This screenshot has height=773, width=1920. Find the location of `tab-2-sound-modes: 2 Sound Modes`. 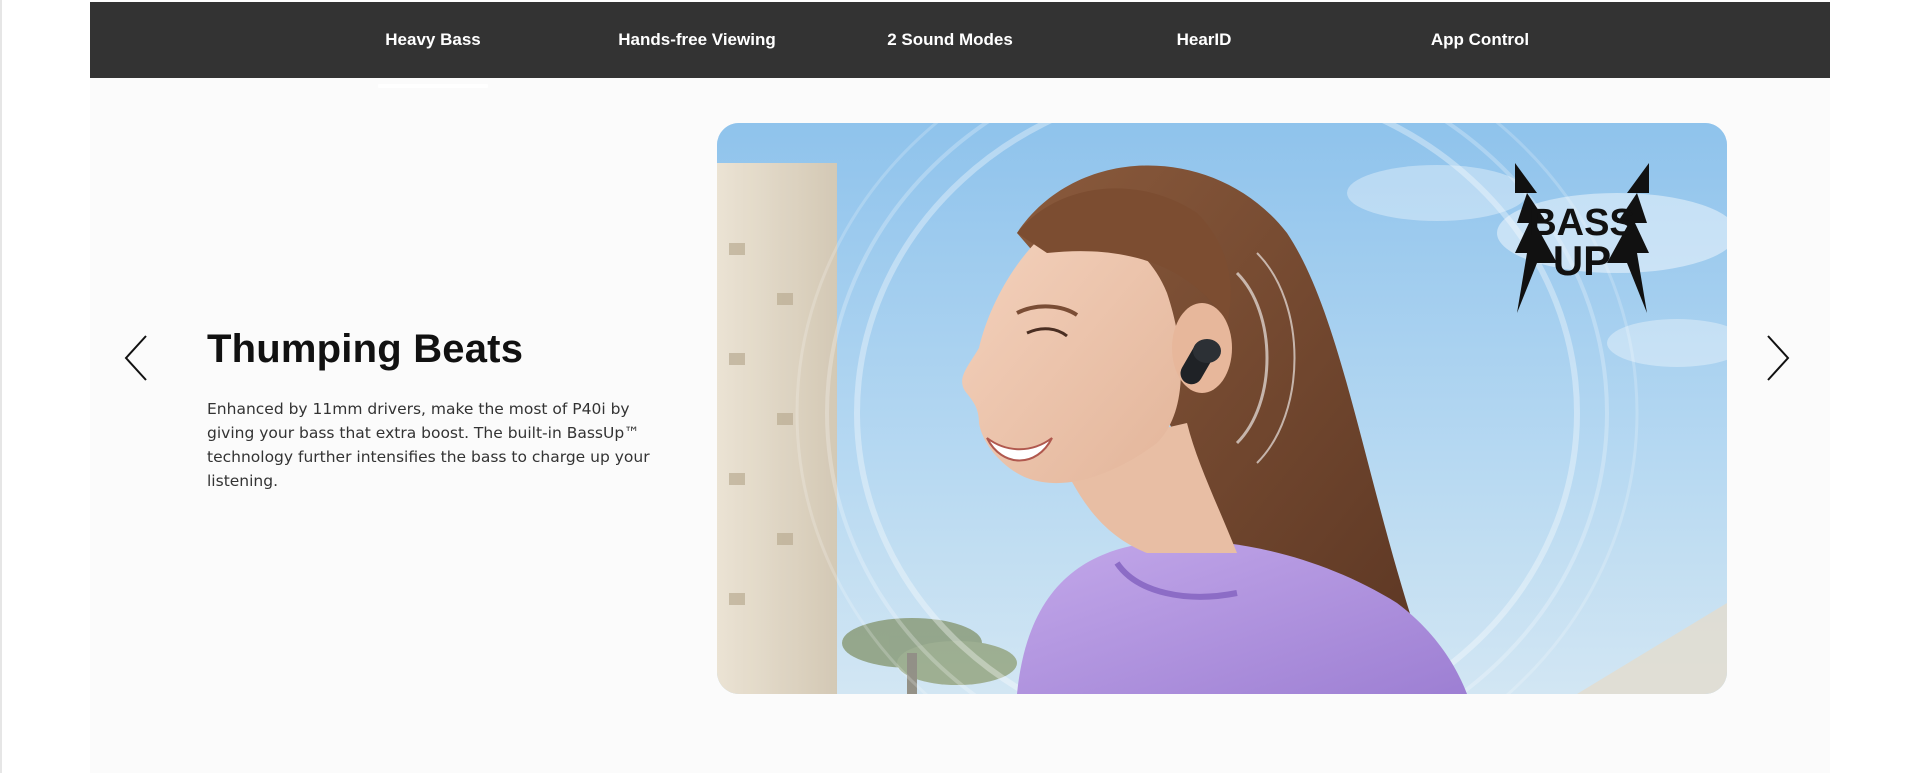

tab-2-sound-modes: 2 Sound Modes is located at coordinates (950, 40).